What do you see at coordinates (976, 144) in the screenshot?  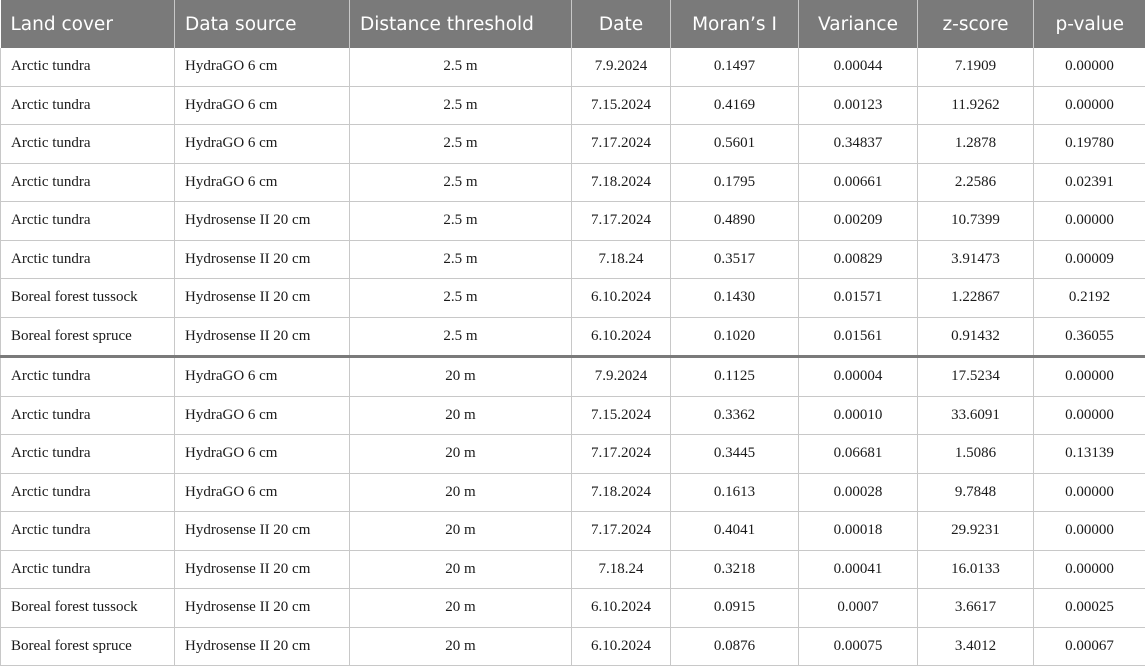 I see `cell-z-score: 1.2878` at bounding box center [976, 144].